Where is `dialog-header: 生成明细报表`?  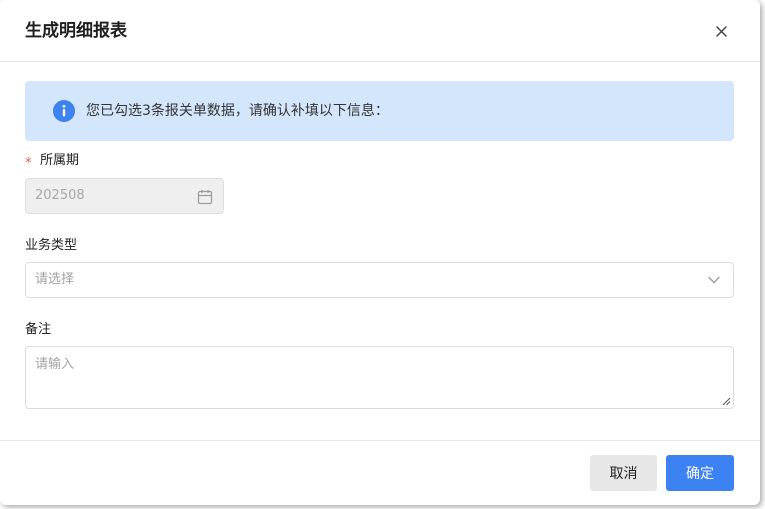
dialog-header: 生成明细报表 is located at coordinates (380, 31).